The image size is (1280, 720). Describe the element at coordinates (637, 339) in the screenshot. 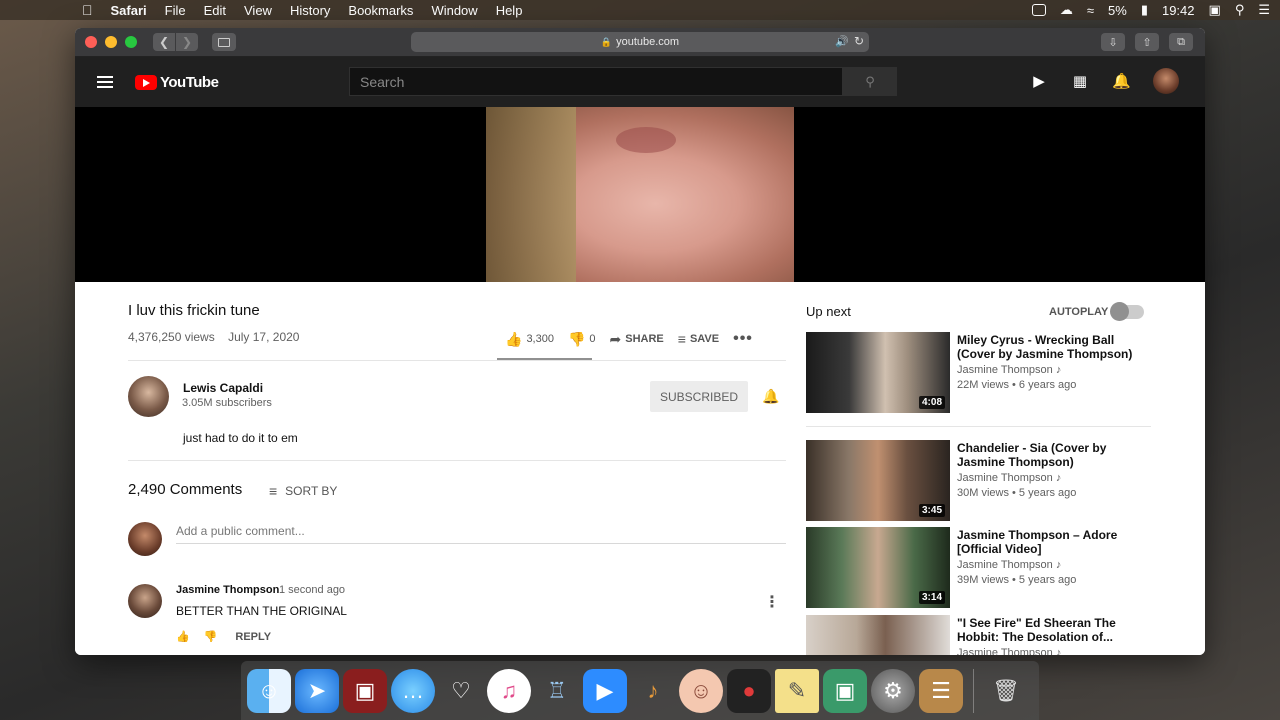

I see `share-button: ➦ SHARE` at that location.